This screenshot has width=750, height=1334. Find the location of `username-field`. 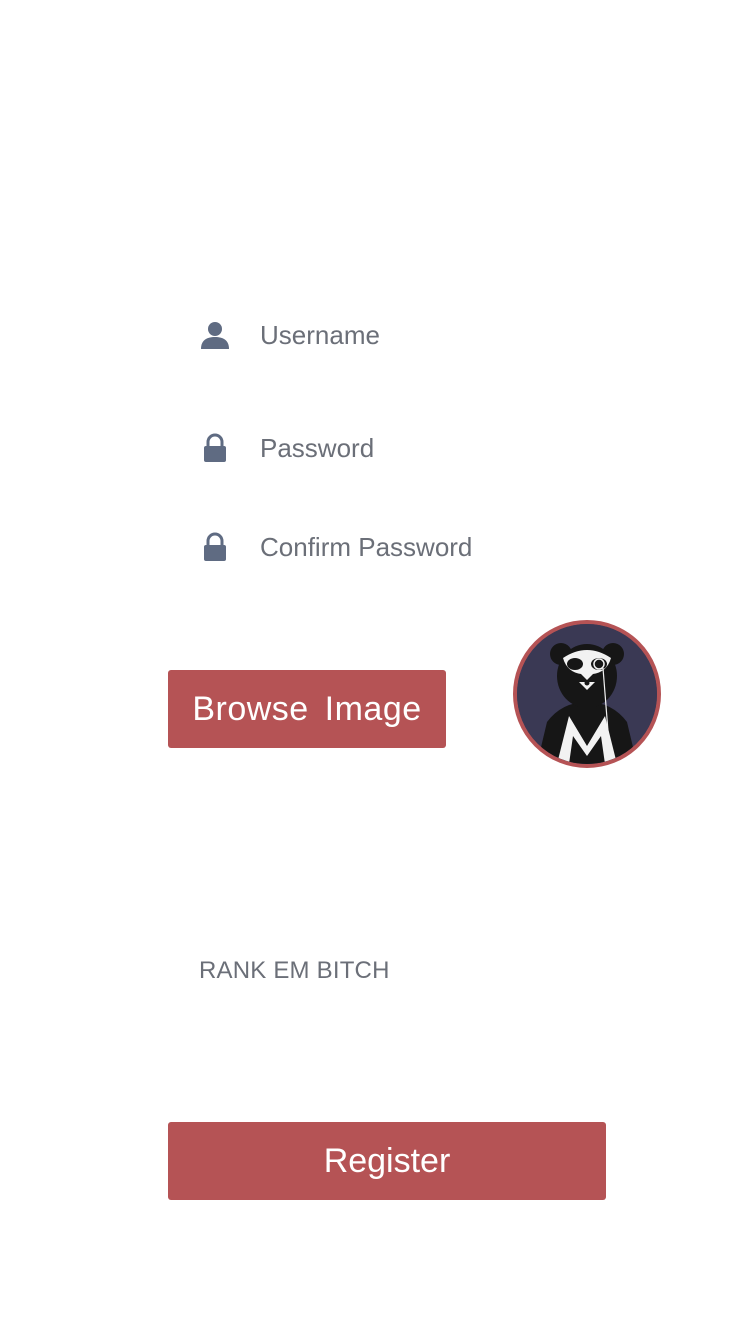

username-field is located at coordinates (406, 335).